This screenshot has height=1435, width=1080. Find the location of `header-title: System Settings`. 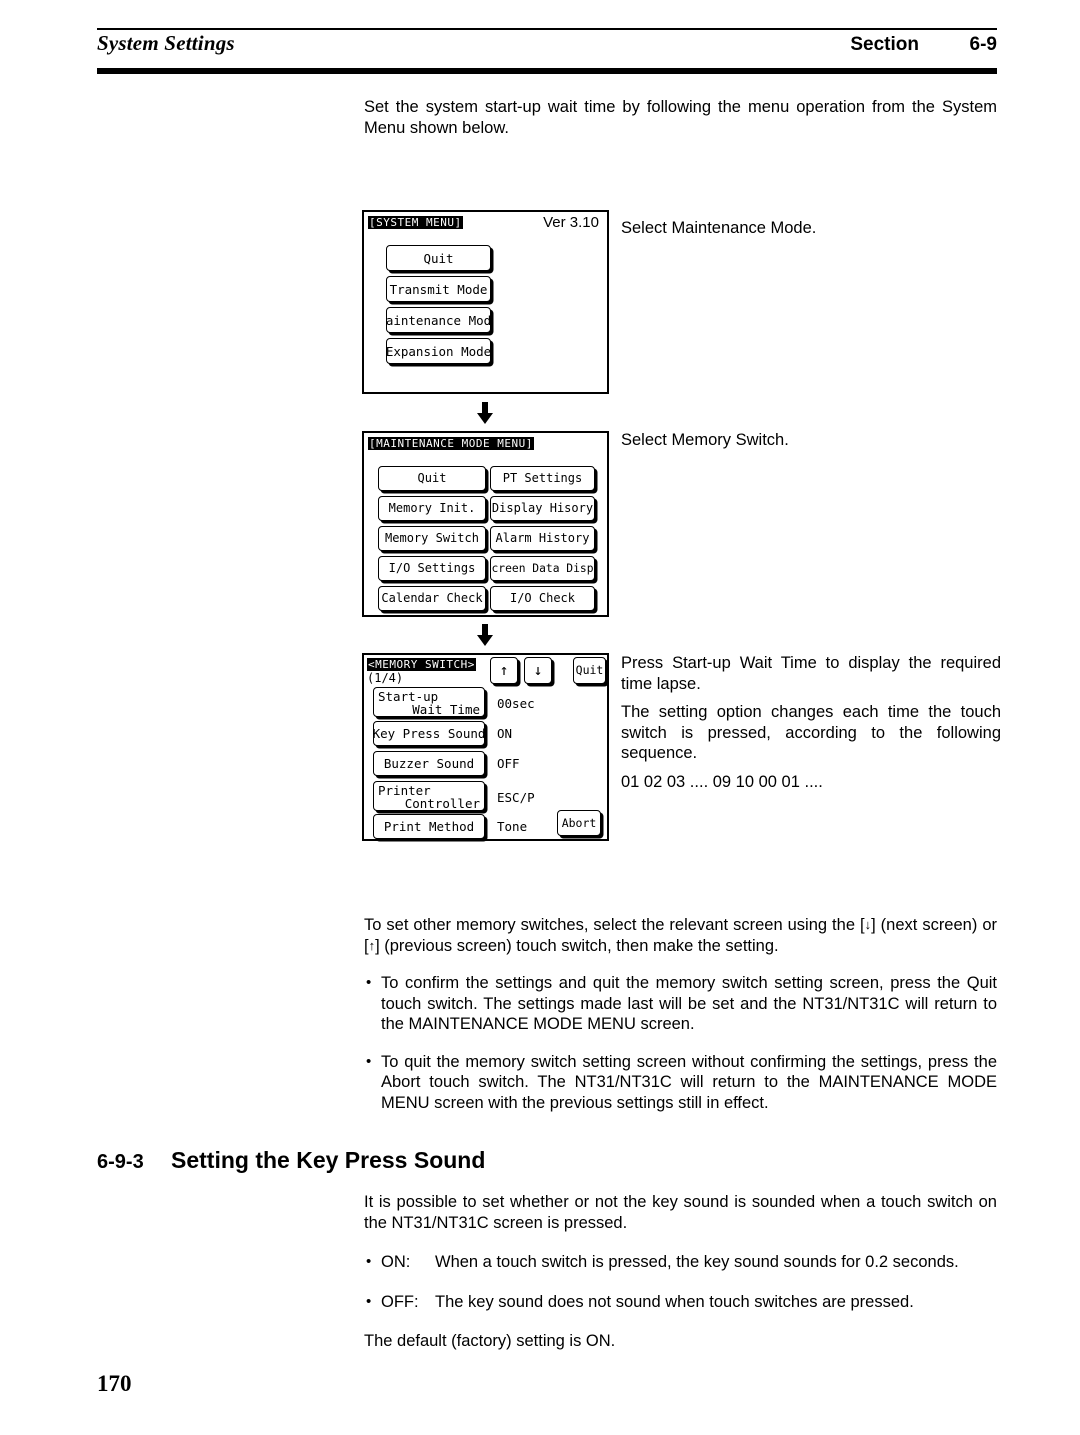

header-title: System Settings is located at coordinates (166, 43).